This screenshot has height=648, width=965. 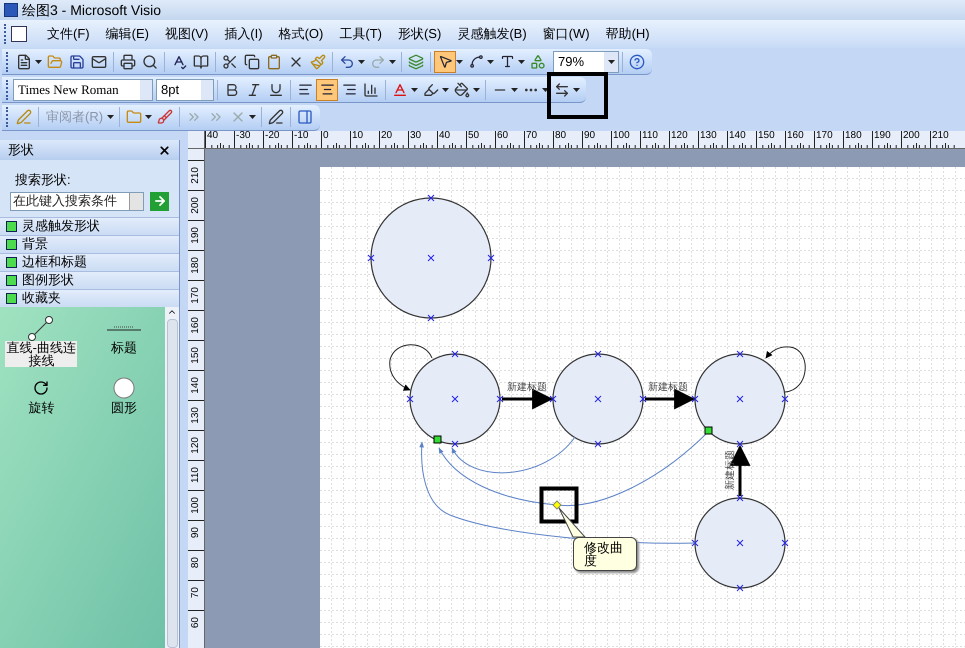 What do you see at coordinates (325, 136) in the screenshot?
I see `ruler-number: 0` at bounding box center [325, 136].